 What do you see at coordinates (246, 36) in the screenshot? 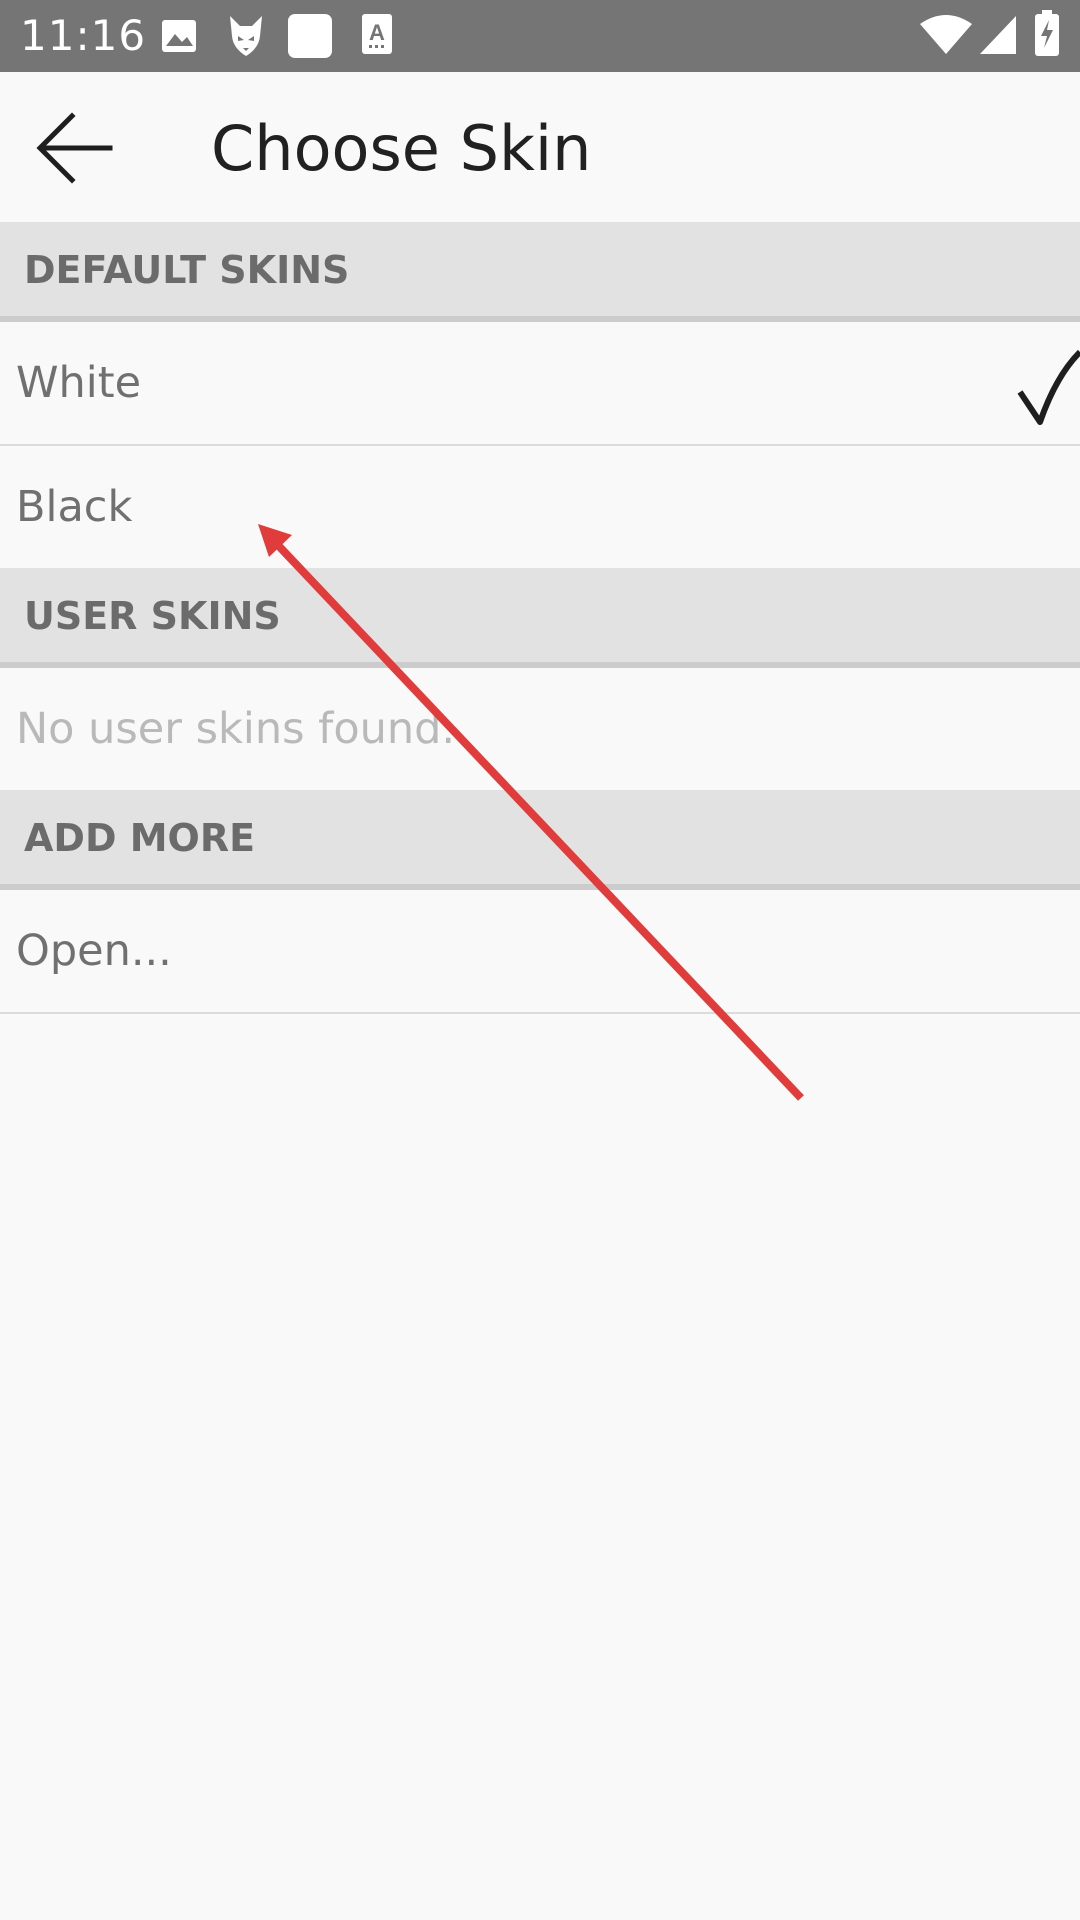
I see `fox-icon` at bounding box center [246, 36].